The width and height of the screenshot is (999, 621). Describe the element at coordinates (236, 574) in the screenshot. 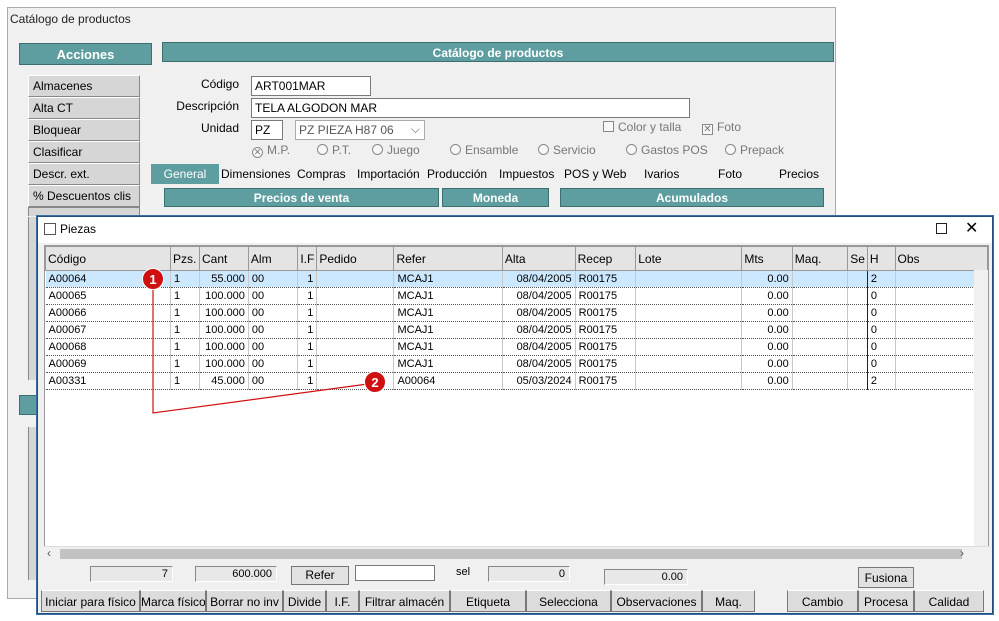

I see `total-cant: 600.000` at that location.